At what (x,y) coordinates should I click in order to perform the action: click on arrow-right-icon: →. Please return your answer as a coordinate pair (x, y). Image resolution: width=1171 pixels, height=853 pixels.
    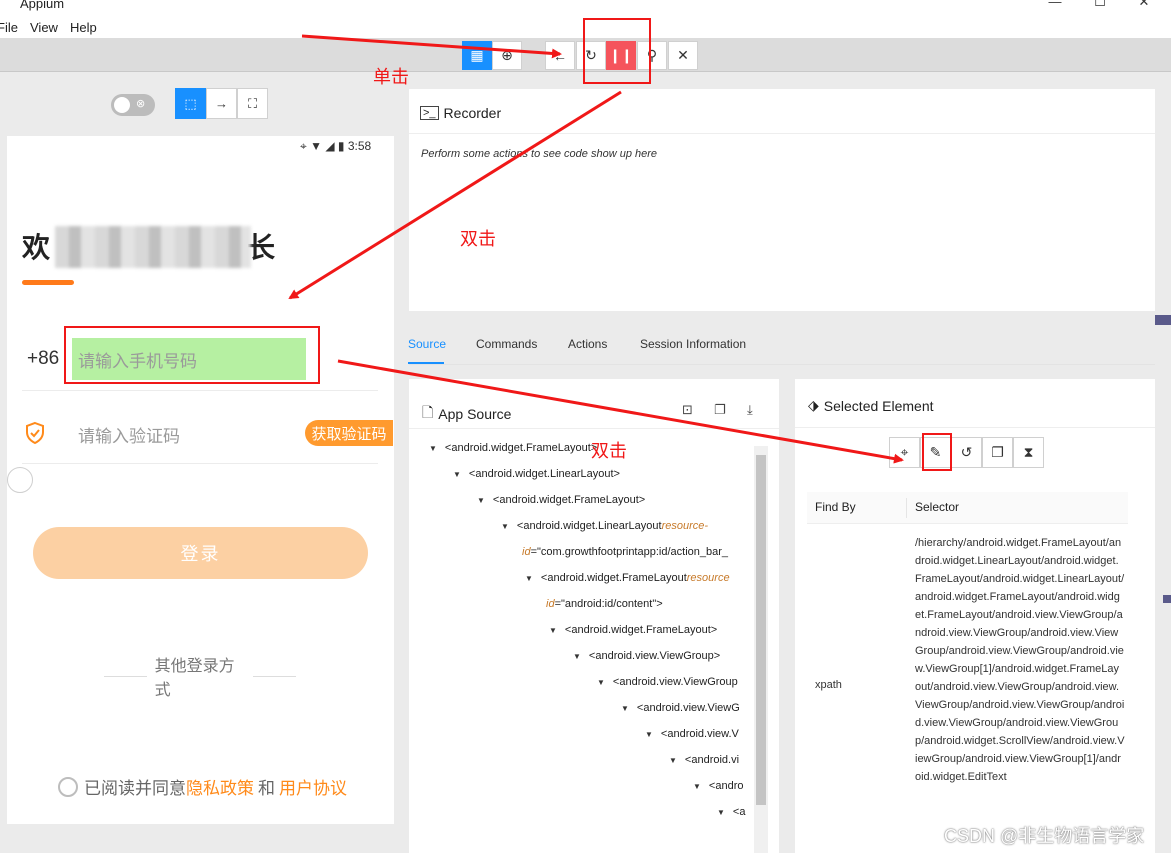
    Looking at the image, I should click on (221, 103).